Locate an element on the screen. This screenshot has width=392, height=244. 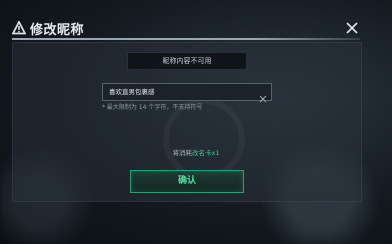
cost-prefix: 将消耗 is located at coordinates (182, 153).